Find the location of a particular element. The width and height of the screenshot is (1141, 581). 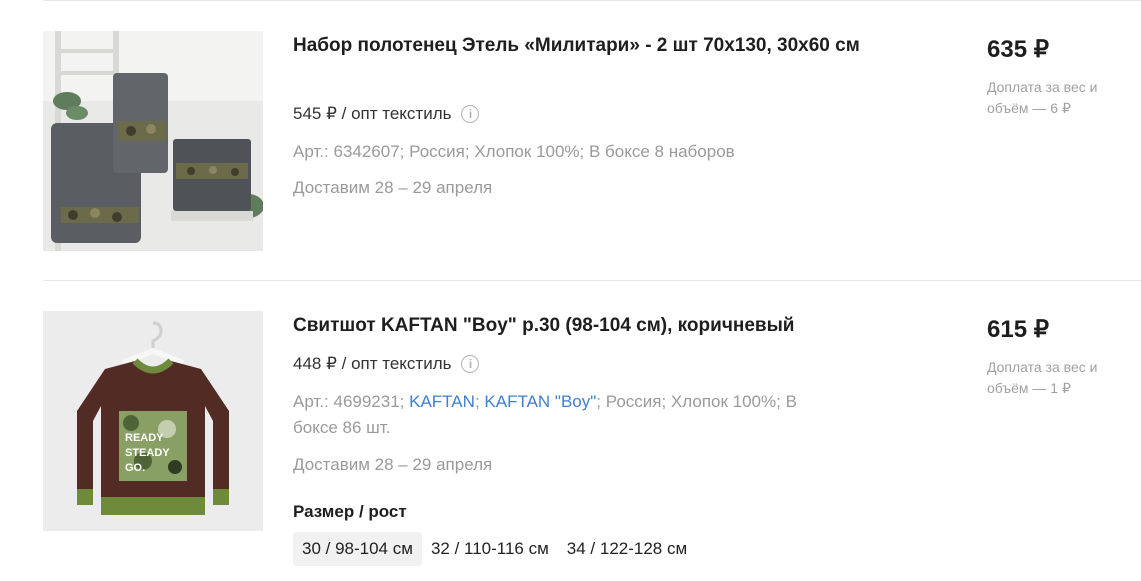

product-price: 635 ₽ is located at coordinates (1018, 49).